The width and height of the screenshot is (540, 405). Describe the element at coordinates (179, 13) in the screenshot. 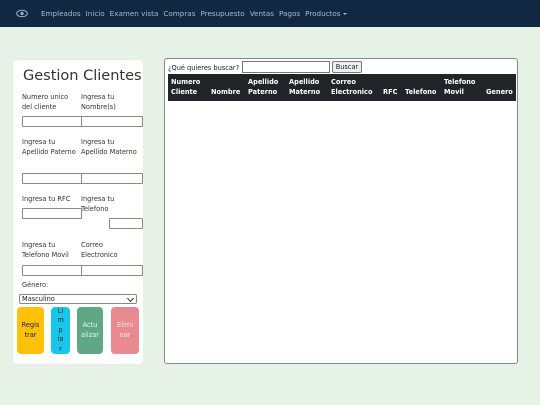

I see `nav-link-compras: Compras` at that location.